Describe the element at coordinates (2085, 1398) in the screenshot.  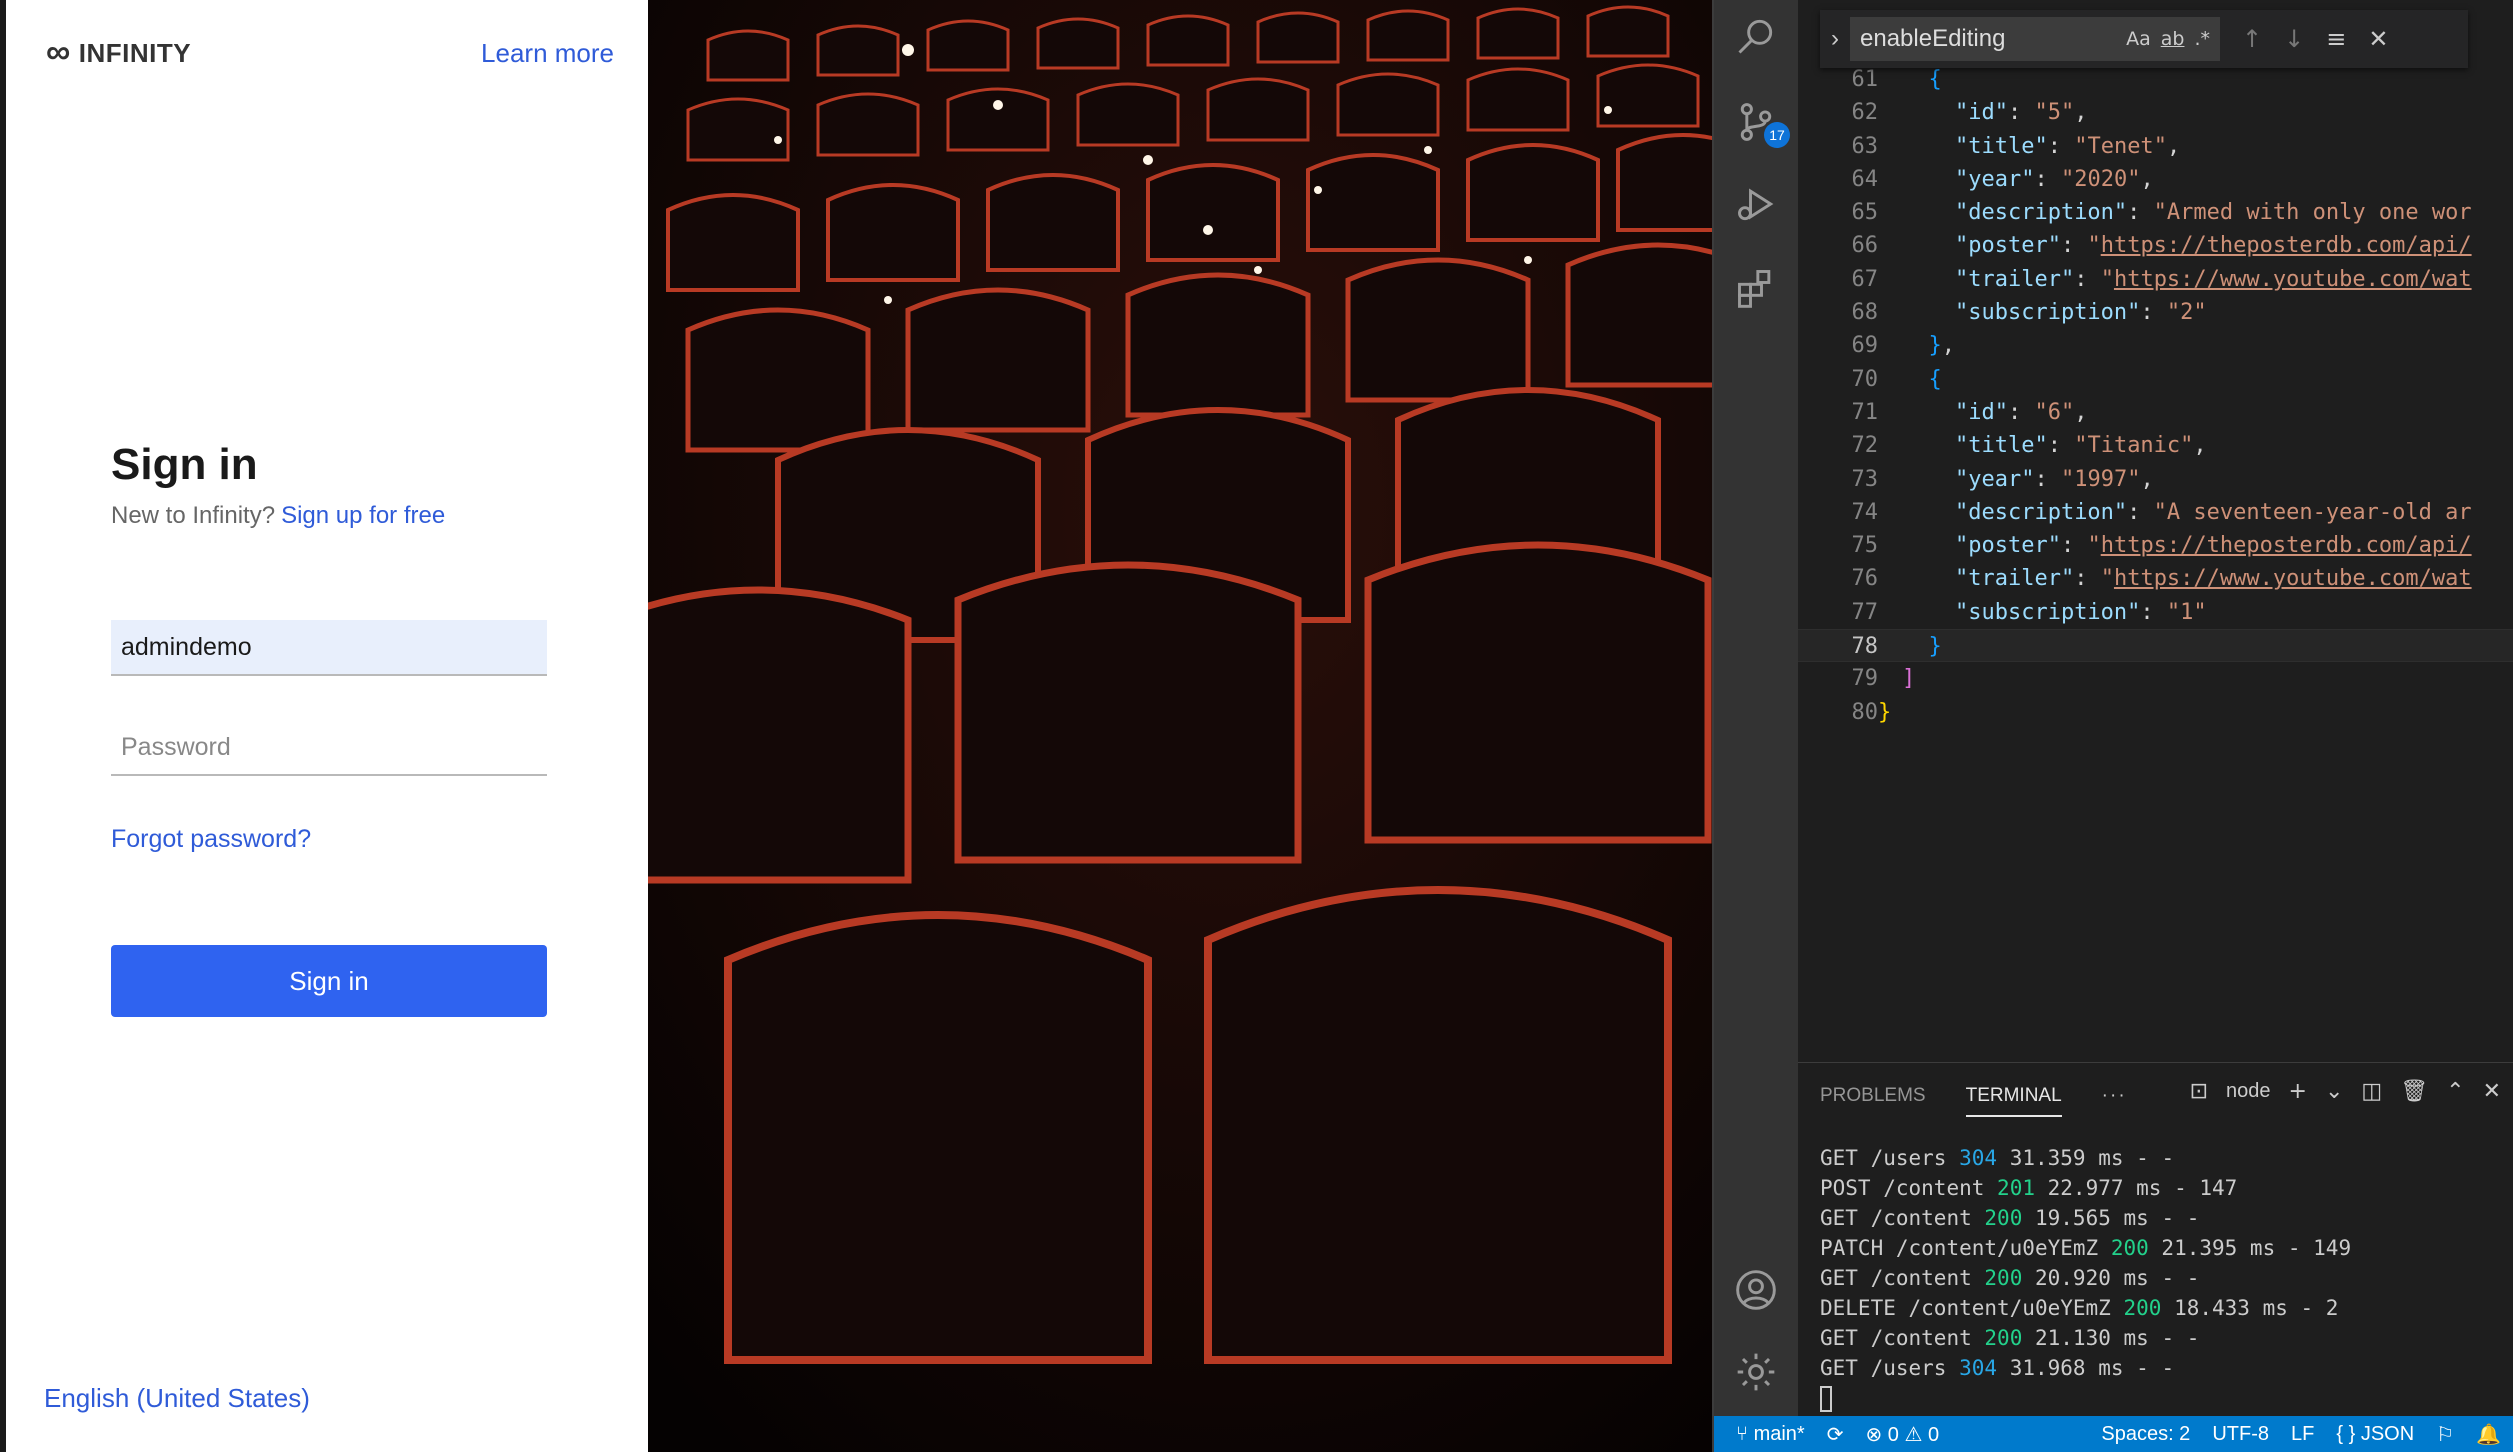
I see `terminal-prompt` at that location.